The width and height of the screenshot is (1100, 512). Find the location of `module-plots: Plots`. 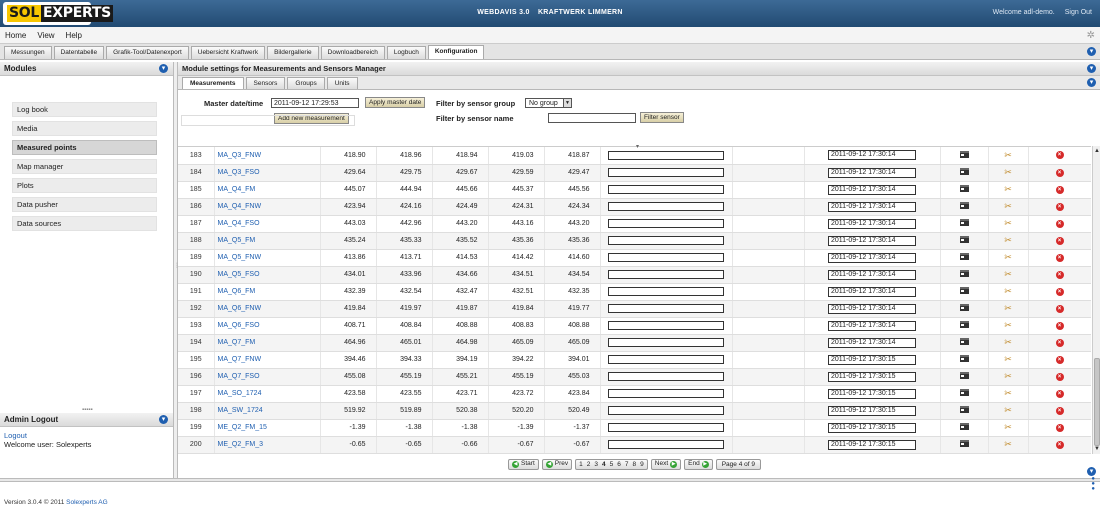

module-plots: Plots is located at coordinates (84, 185).